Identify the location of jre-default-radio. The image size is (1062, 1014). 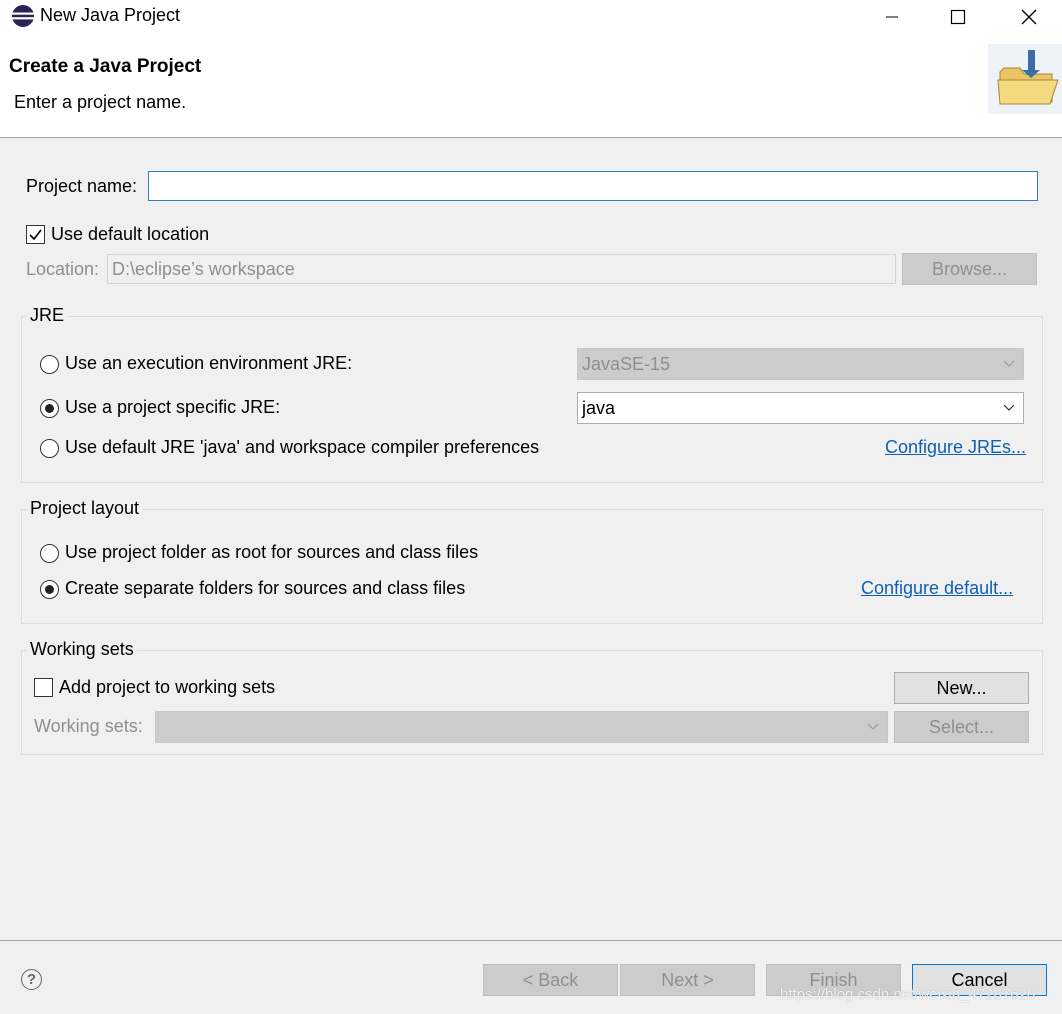
(49, 448).